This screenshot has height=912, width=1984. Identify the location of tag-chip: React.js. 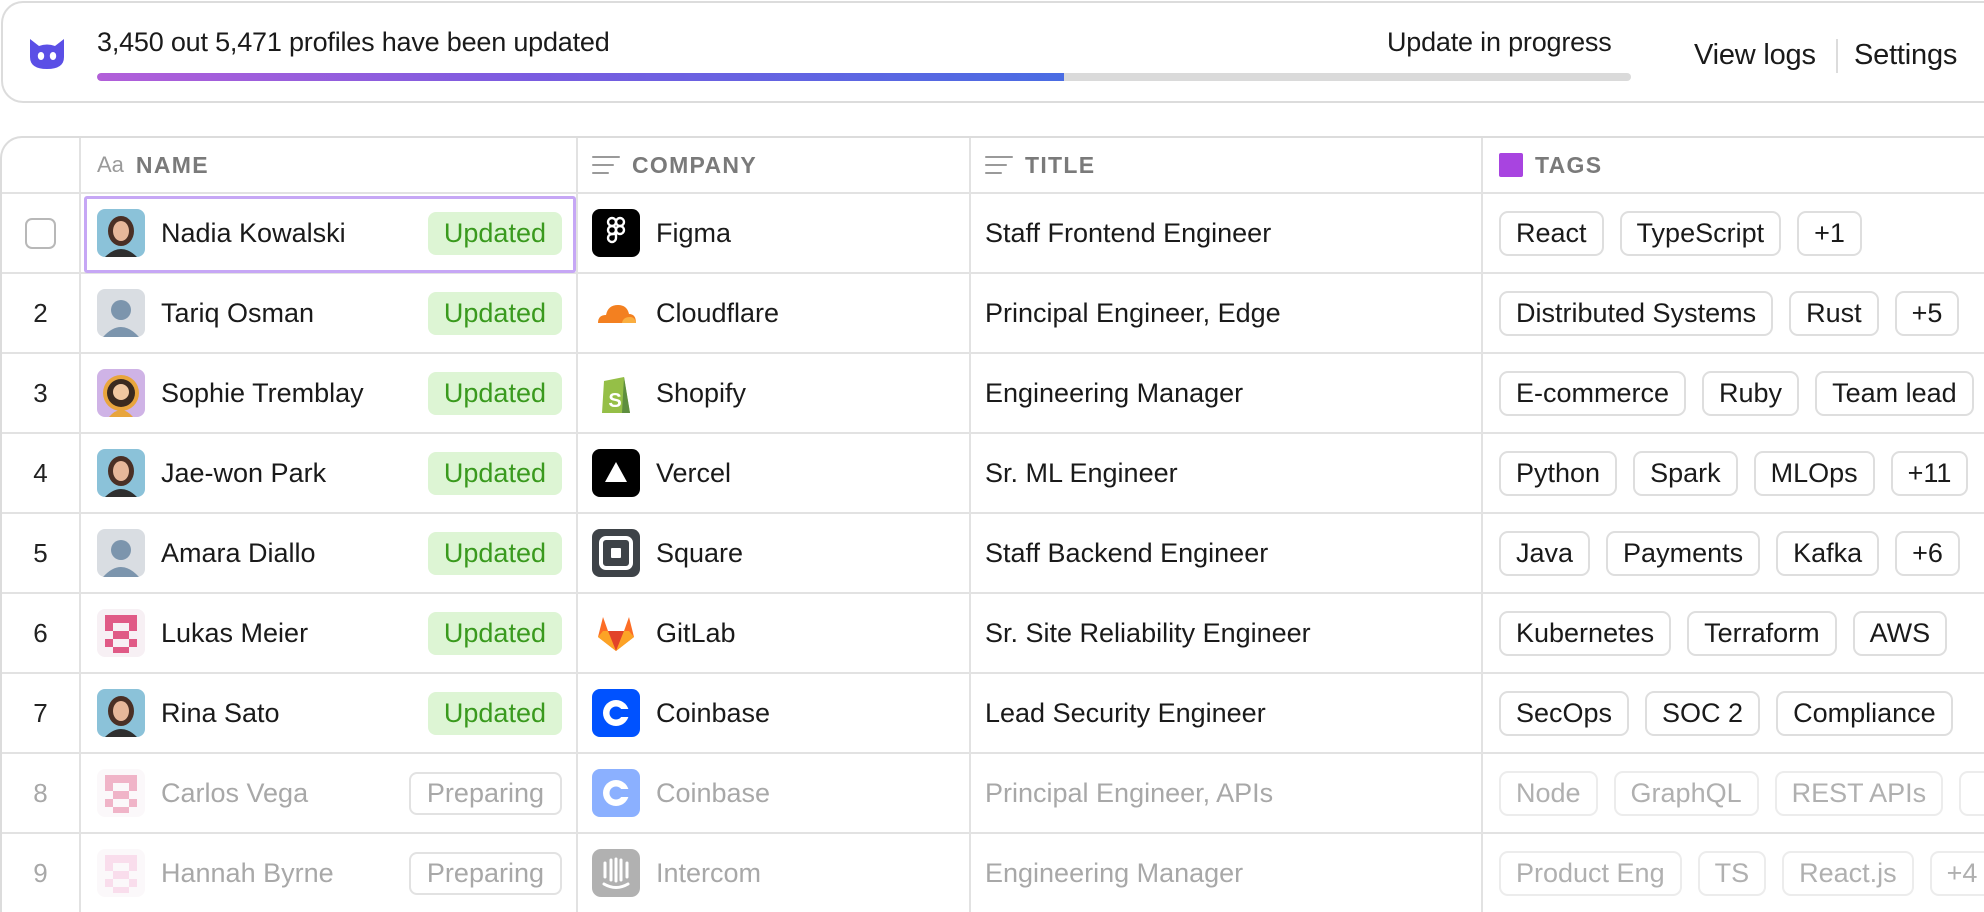
(1848, 873).